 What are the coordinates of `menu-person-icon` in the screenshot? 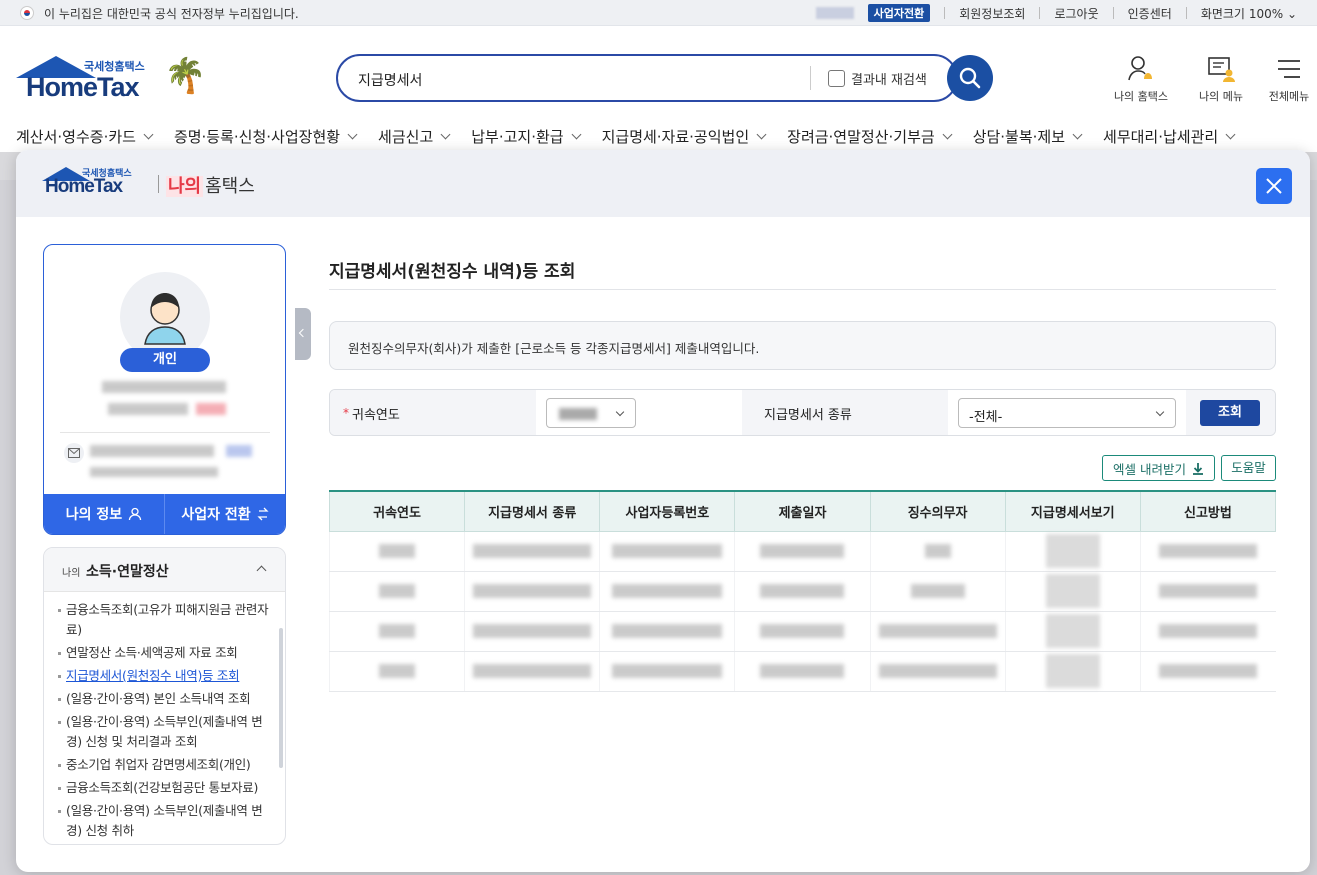 It's located at (1221, 69).